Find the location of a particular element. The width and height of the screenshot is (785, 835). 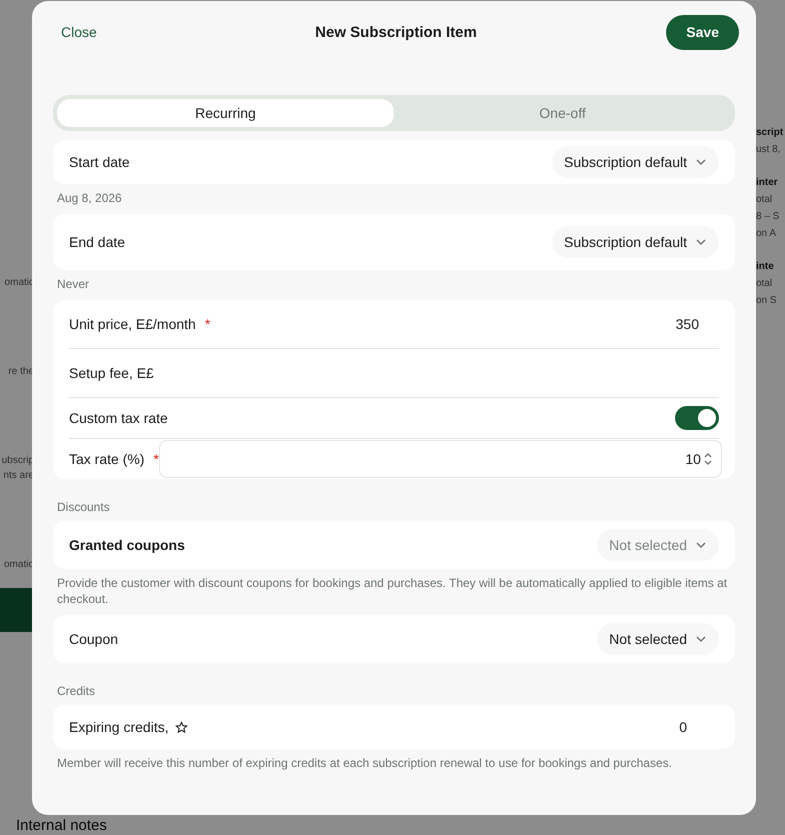

helper-text: Never is located at coordinates (73, 284).